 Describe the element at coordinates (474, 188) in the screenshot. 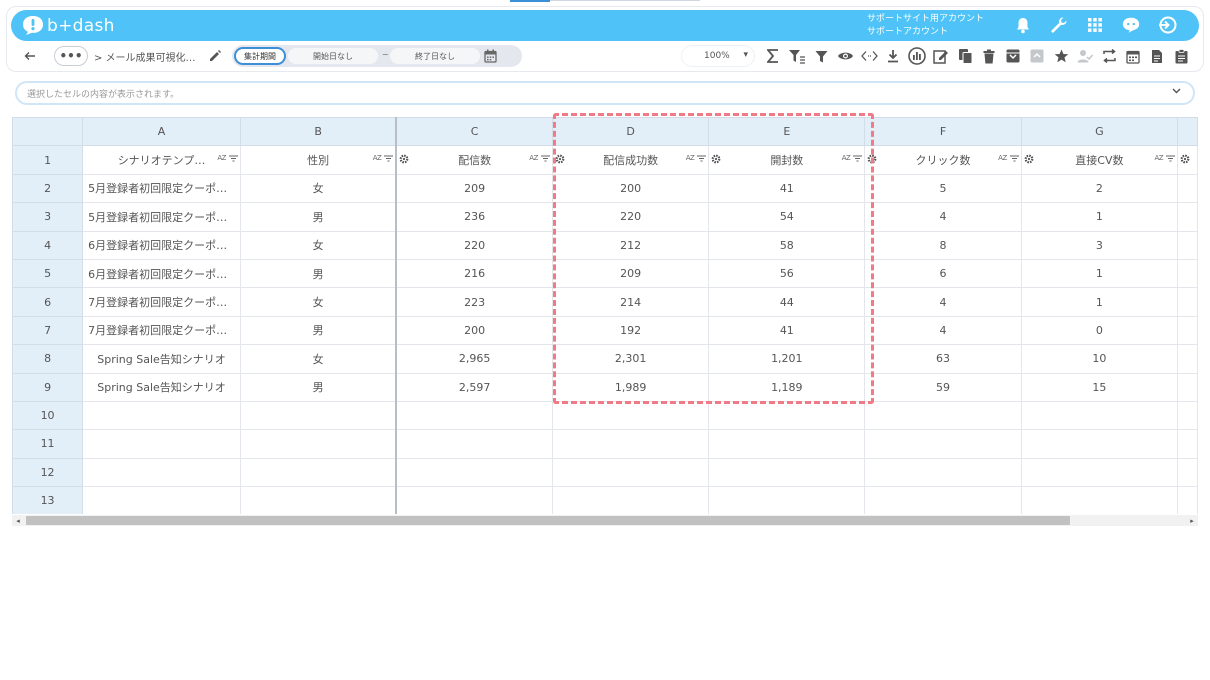

I see `cell-c: 209` at that location.